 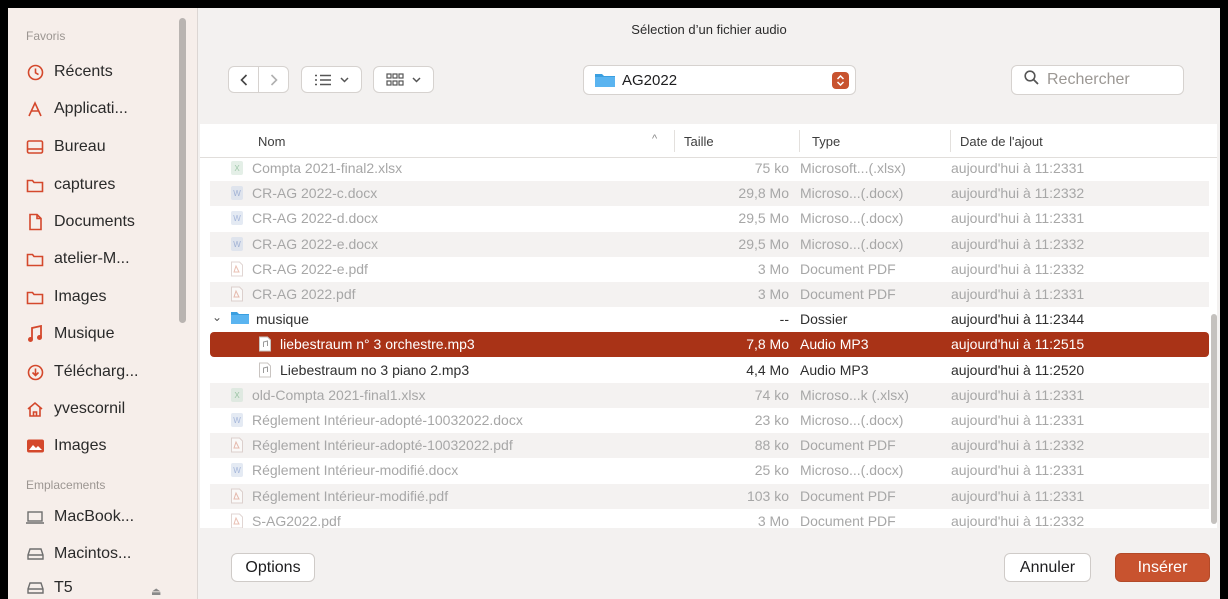 What do you see at coordinates (327, 168) in the screenshot?
I see `file-name: Compta 2021-final2.xlsx` at bounding box center [327, 168].